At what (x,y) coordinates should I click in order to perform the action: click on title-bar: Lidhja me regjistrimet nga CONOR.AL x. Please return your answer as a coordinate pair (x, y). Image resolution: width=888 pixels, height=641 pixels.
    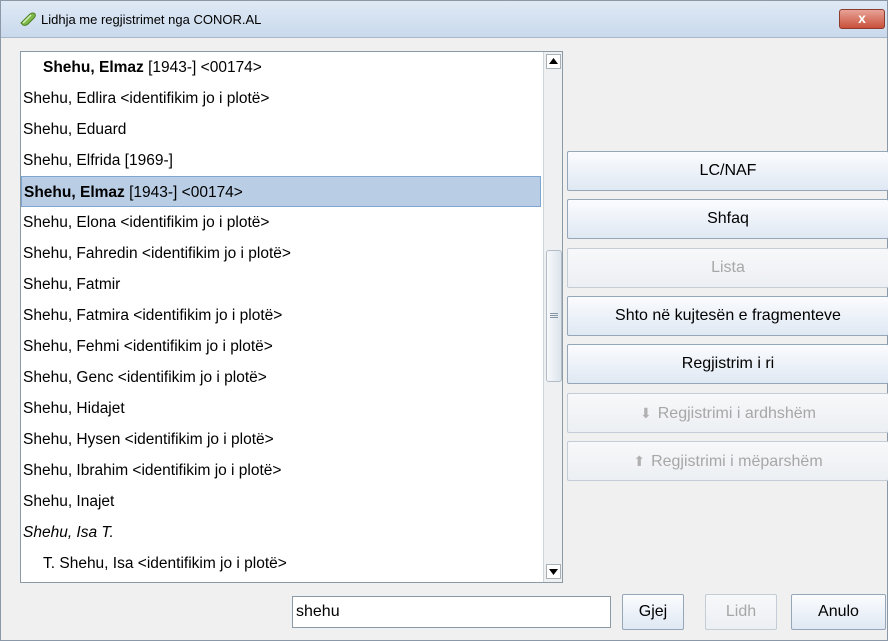
    Looking at the image, I should click on (444, 19).